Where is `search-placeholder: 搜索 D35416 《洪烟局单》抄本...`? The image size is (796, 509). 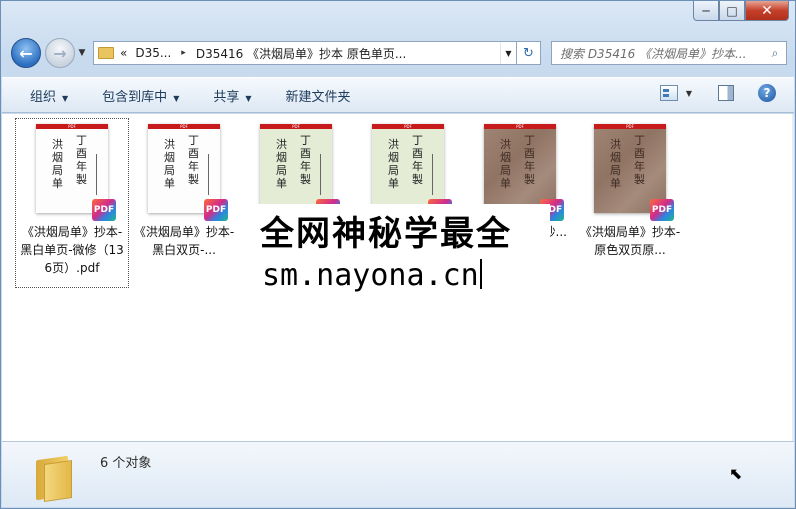
search-placeholder: 搜索 D35416 《洪烟局单》抄本... is located at coordinates (653, 53).